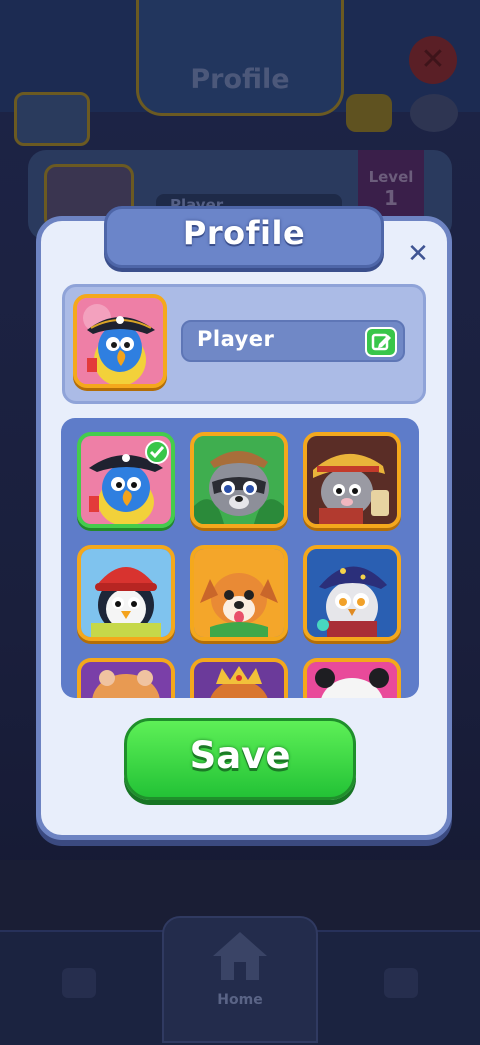  I want to click on avatar-option-king-fox, so click(239, 678).